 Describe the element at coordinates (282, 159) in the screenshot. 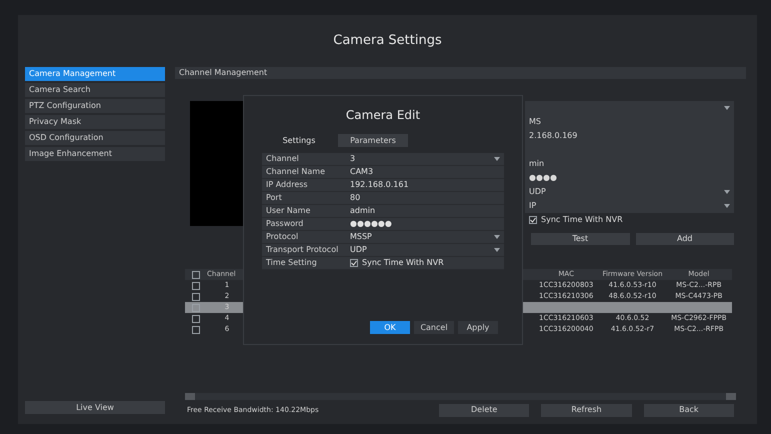

I see `field-label: Channel` at that location.